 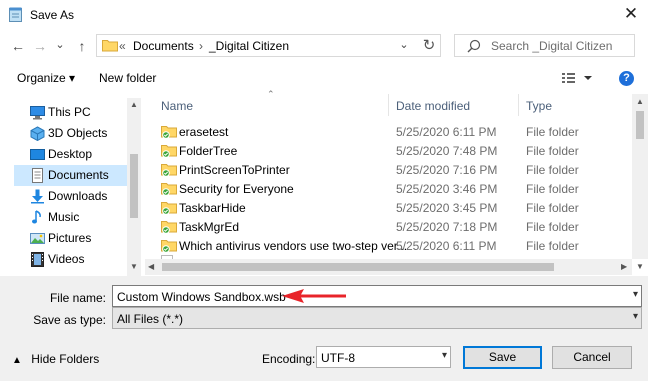 What do you see at coordinates (388, 131) in the screenshot?
I see `list-item: erasetest 5/25/2020 6:11 PM File folder` at bounding box center [388, 131].